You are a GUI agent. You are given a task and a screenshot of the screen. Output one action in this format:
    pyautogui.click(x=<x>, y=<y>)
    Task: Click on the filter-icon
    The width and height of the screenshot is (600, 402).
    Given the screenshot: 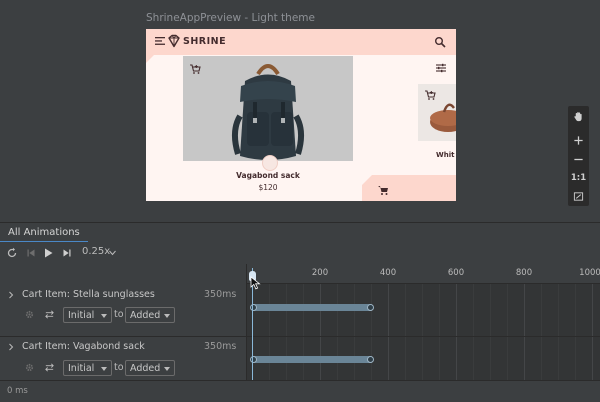 What is the action you would take?
    pyautogui.click(x=441, y=68)
    